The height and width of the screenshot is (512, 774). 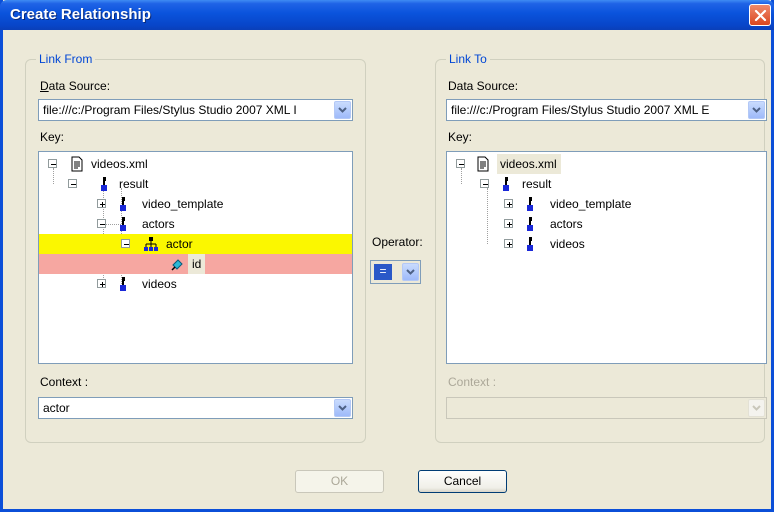 I want to click on tree-node-label: id, so click(x=197, y=264).